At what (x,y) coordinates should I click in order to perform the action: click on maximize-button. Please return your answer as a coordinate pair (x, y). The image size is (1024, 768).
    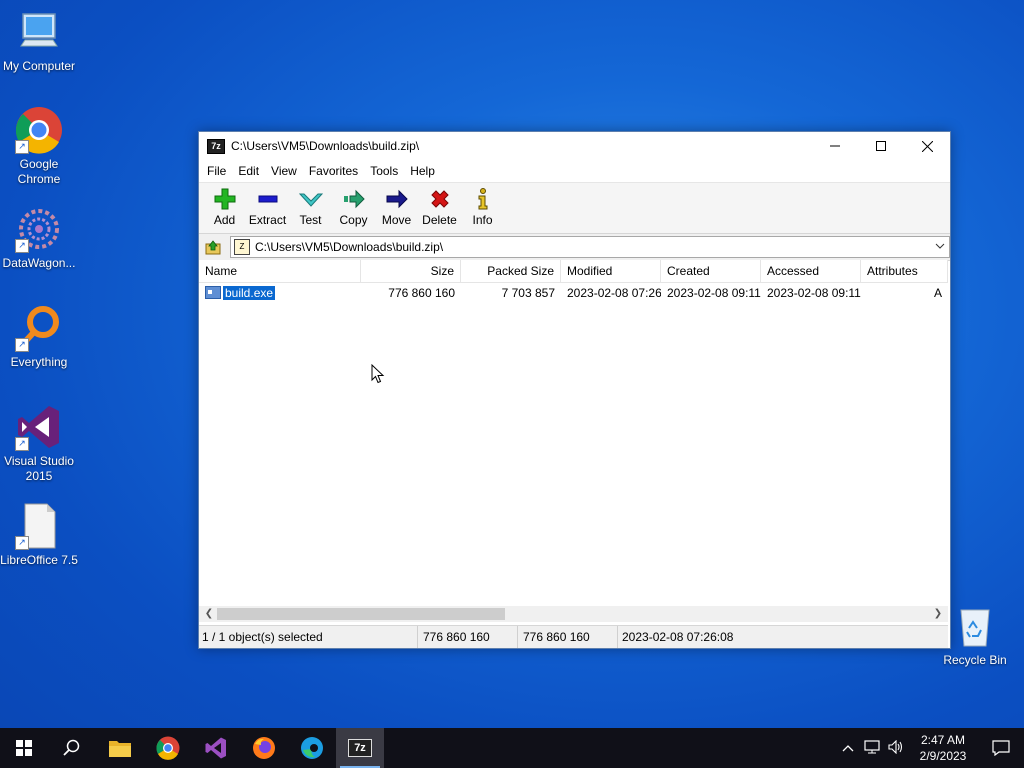
    Looking at the image, I should click on (881, 146).